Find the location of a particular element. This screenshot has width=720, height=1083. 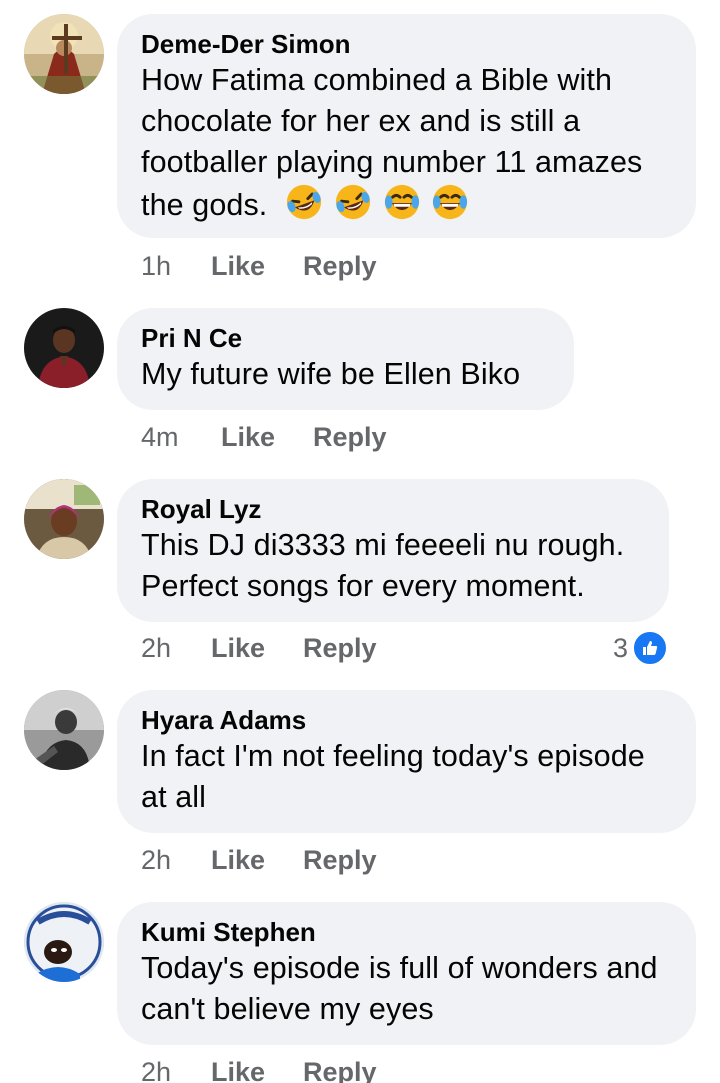

comment-actions: 1h Like Reply is located at coordinates (259, 266).